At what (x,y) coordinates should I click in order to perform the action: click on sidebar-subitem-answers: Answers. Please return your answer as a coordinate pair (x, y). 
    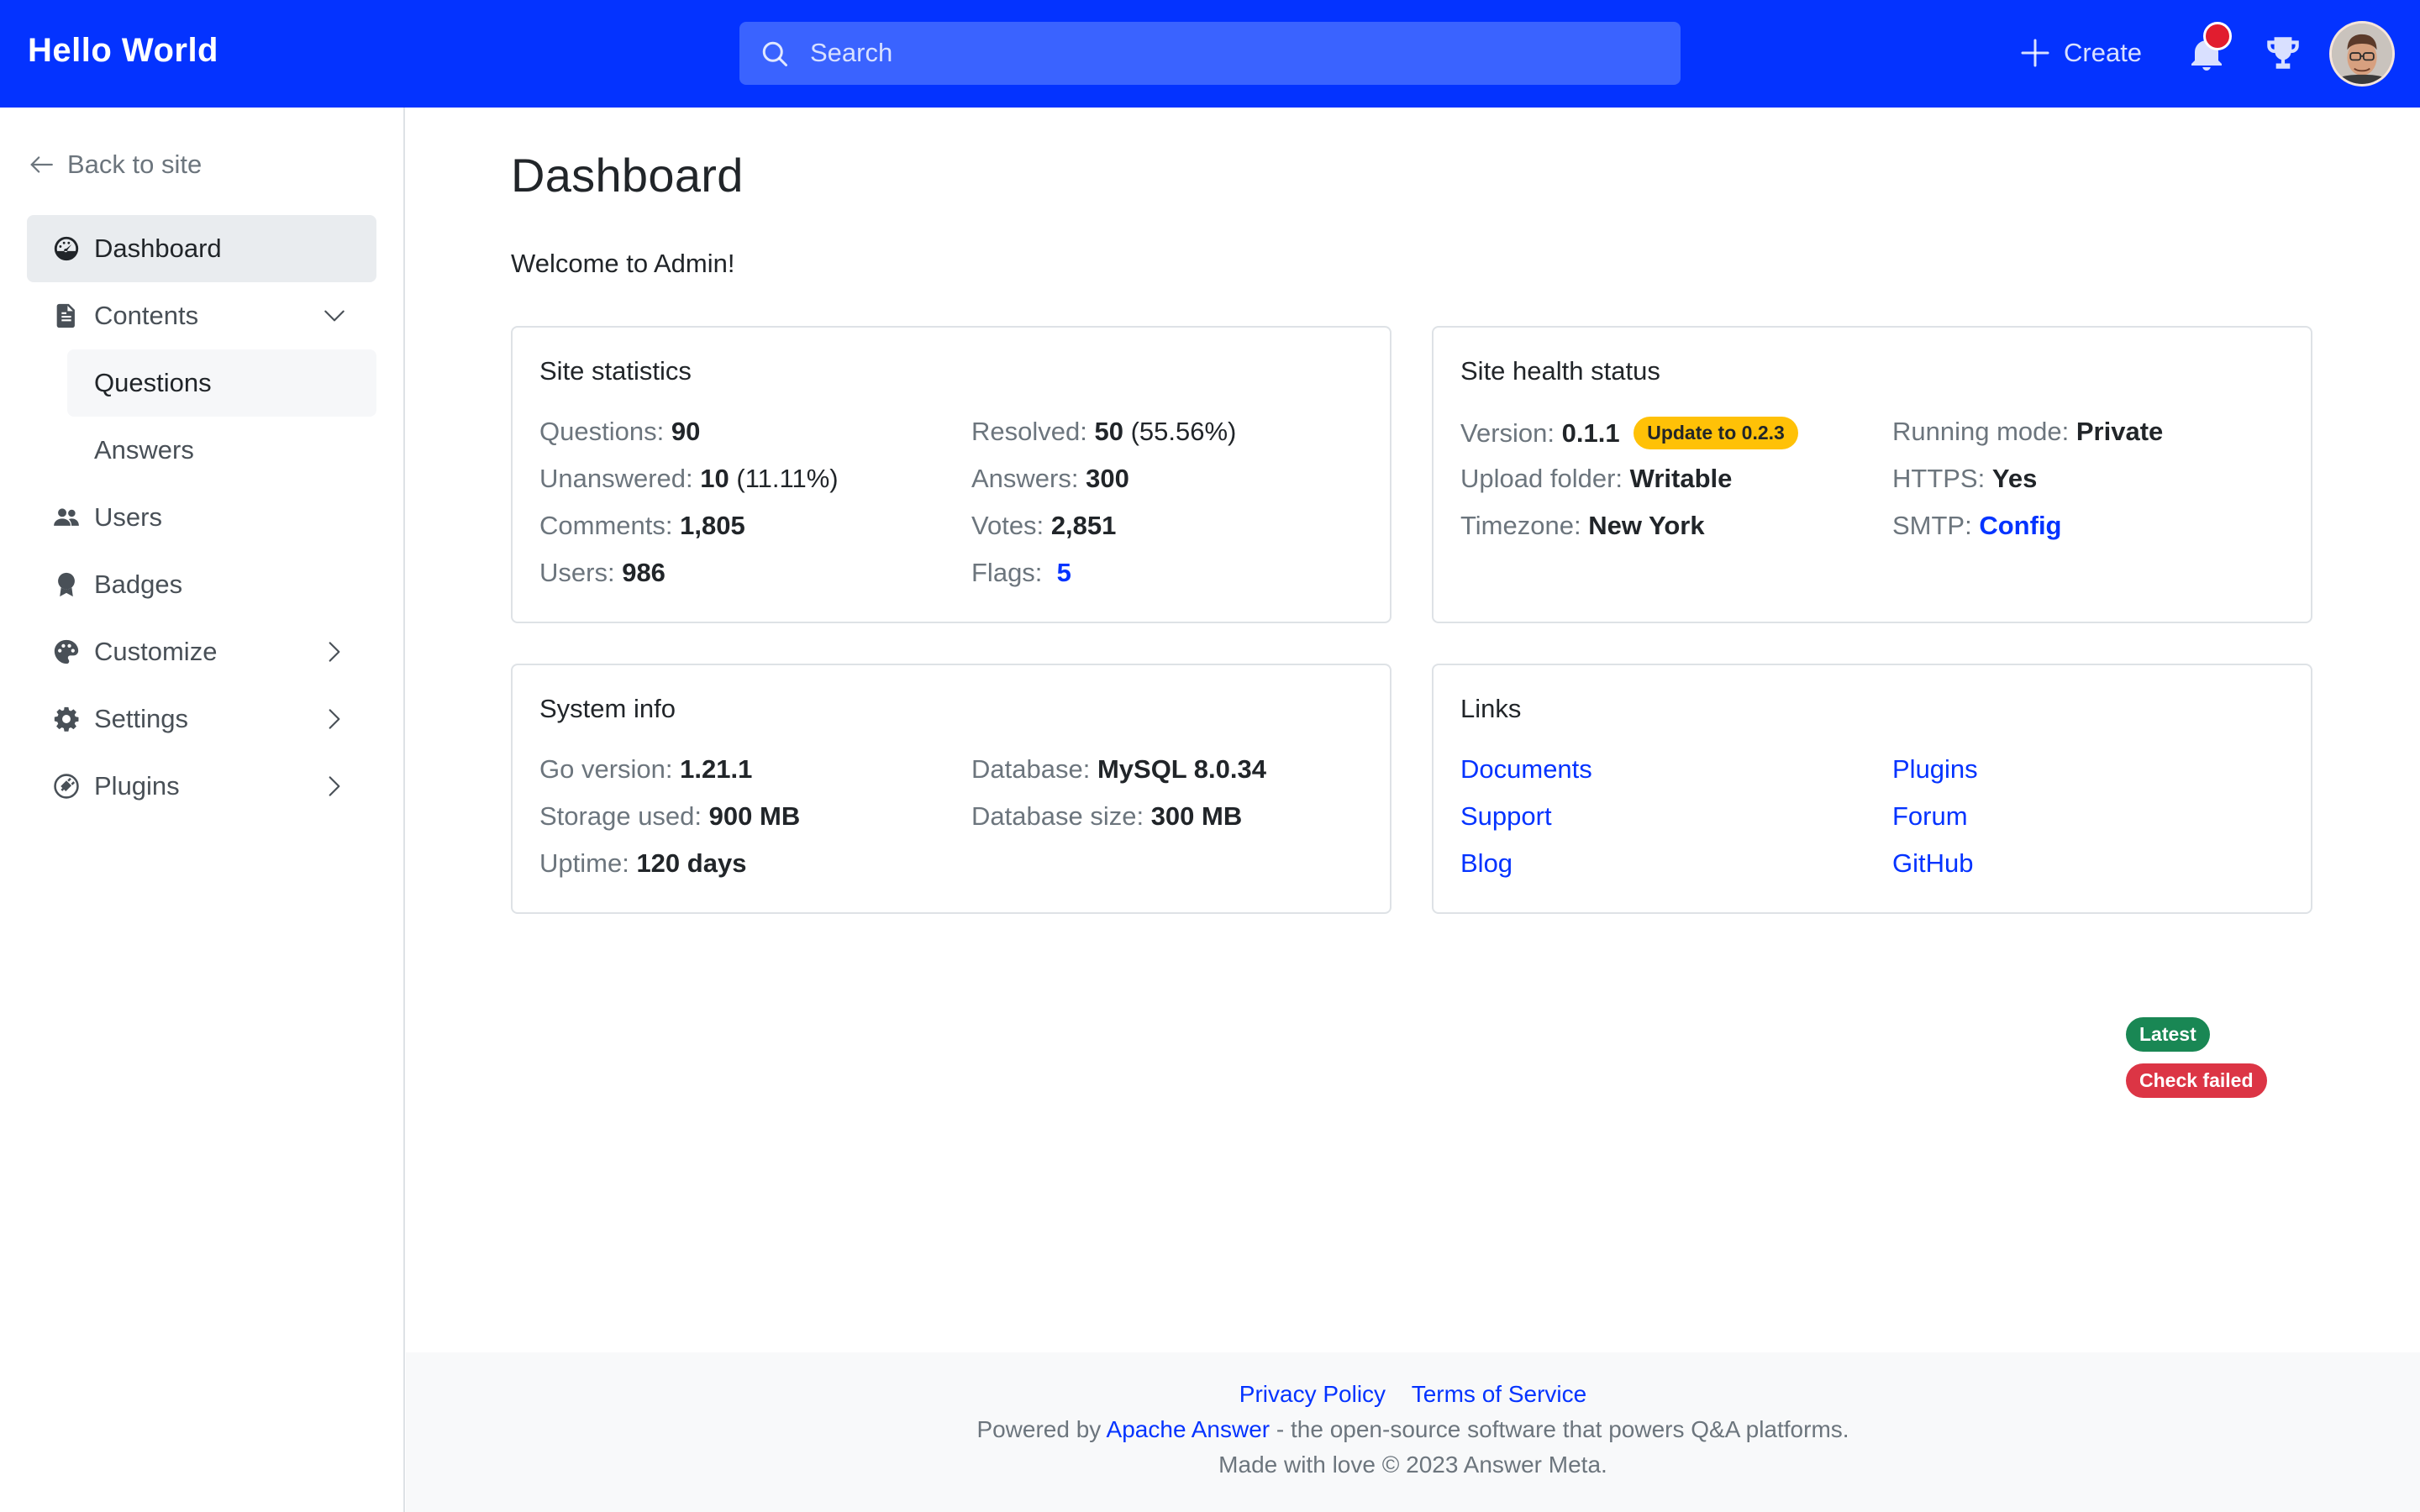
    Looking at the image, I should click on (221, 450).